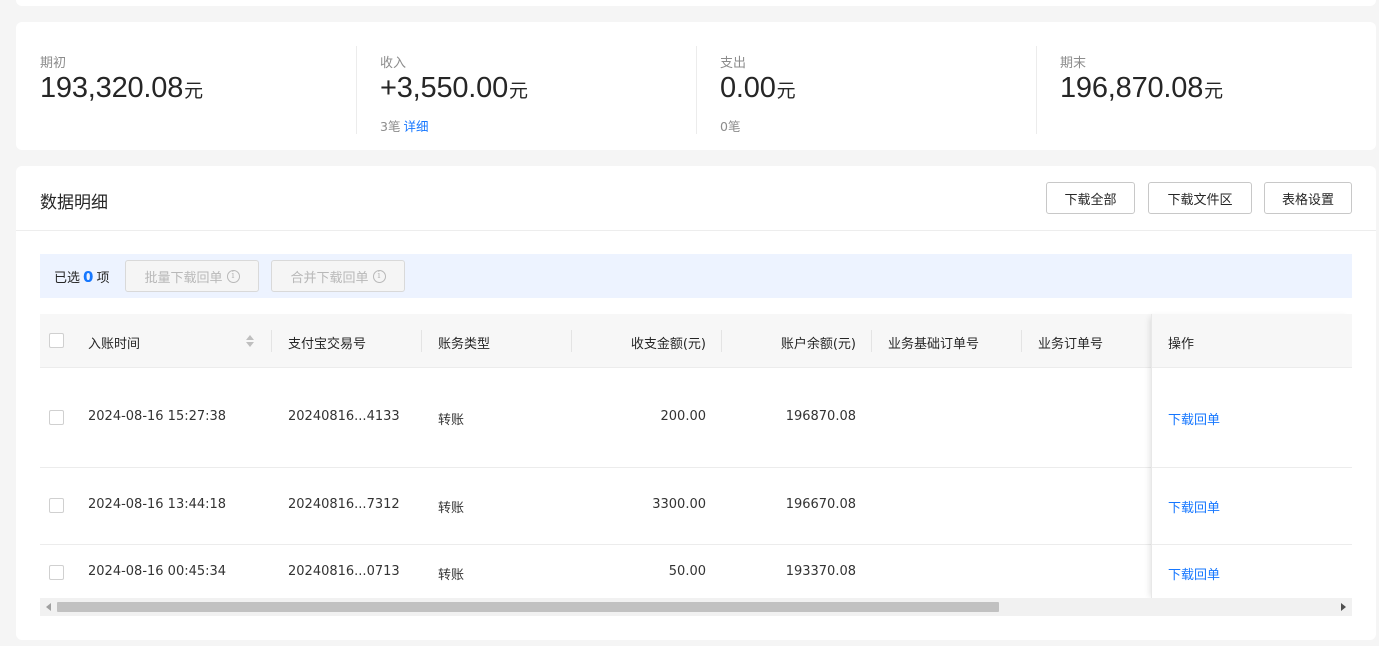  I want to click on stat-sub: 3笔 详细, so click(404, 125).